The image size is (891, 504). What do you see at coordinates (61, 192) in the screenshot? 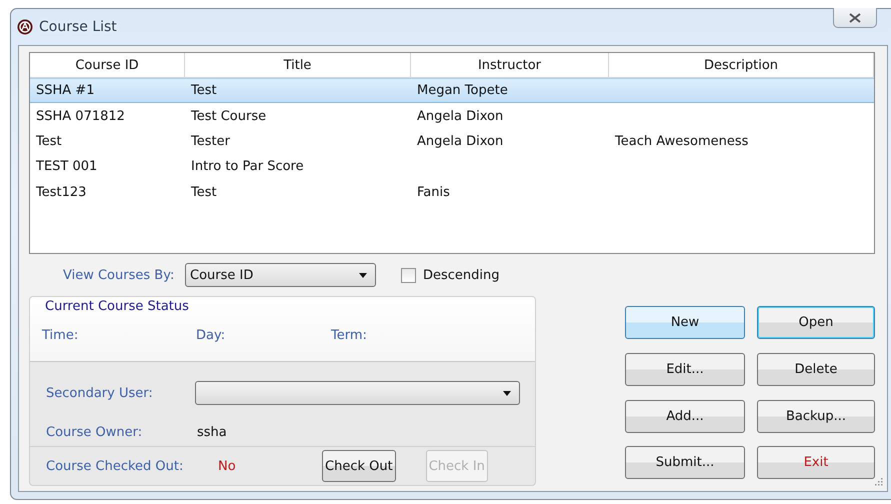
I see `table-cell-text: Test123` at bounding box center [61, 192].